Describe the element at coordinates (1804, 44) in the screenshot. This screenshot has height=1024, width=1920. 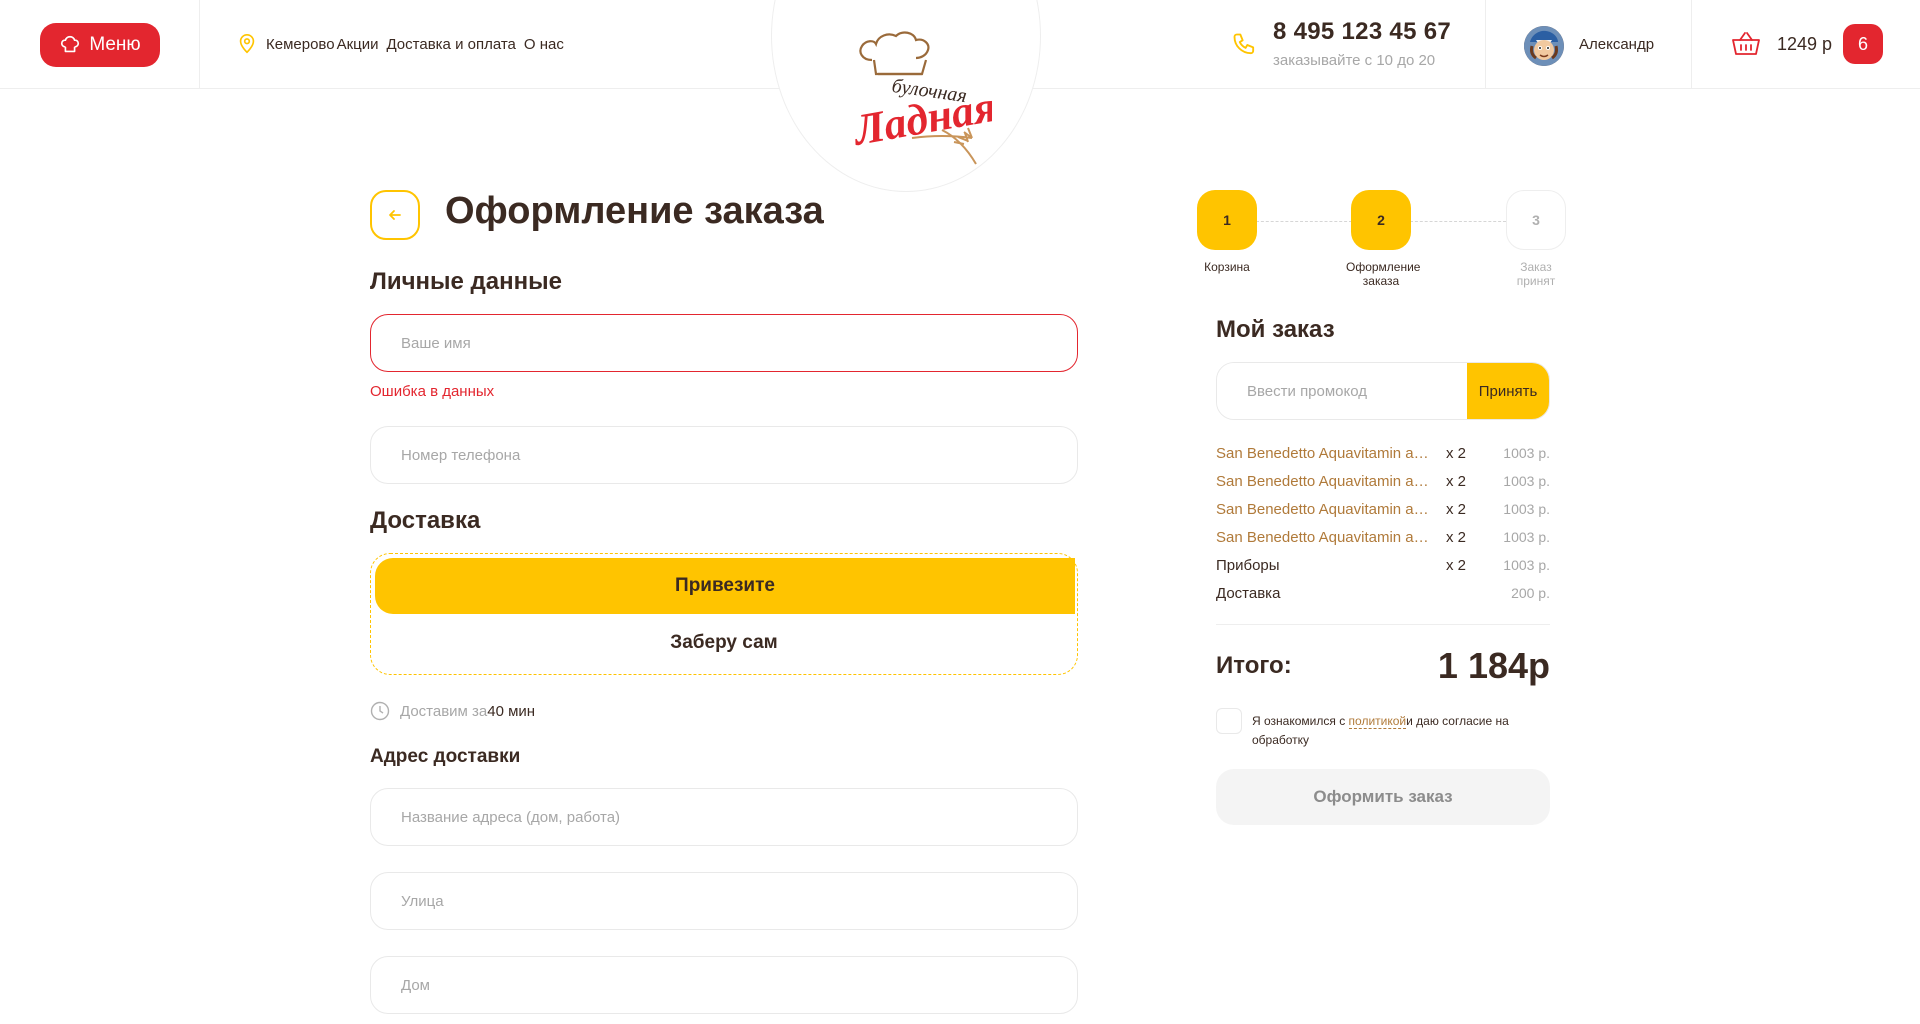
I see `cart-sum: 1249 р` at that location.